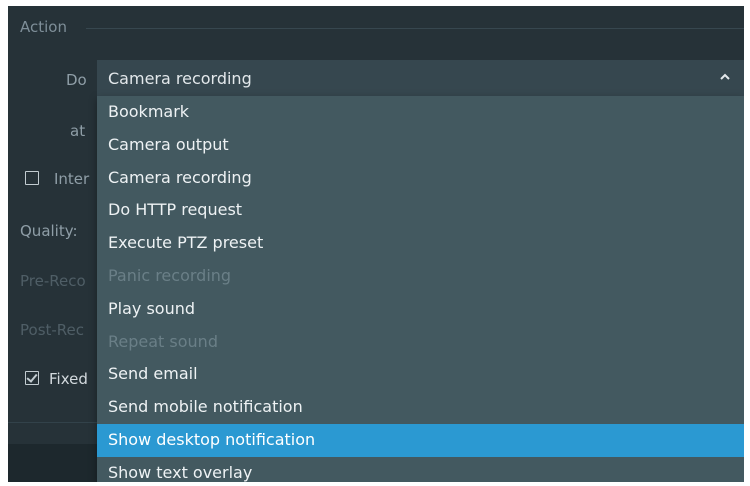  Describe the element at coordinates (78, 131) in the screenshot. I see `at-label: at` at that location.